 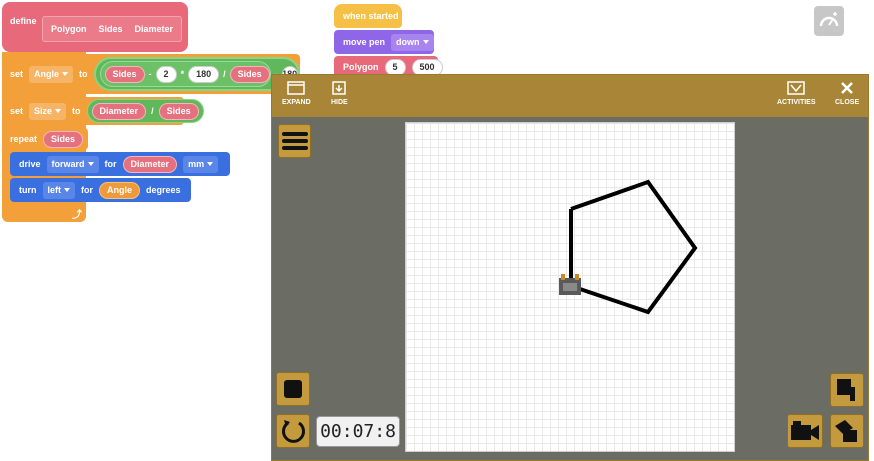 I want to click on stop-icon, so click(x=293, y=389).